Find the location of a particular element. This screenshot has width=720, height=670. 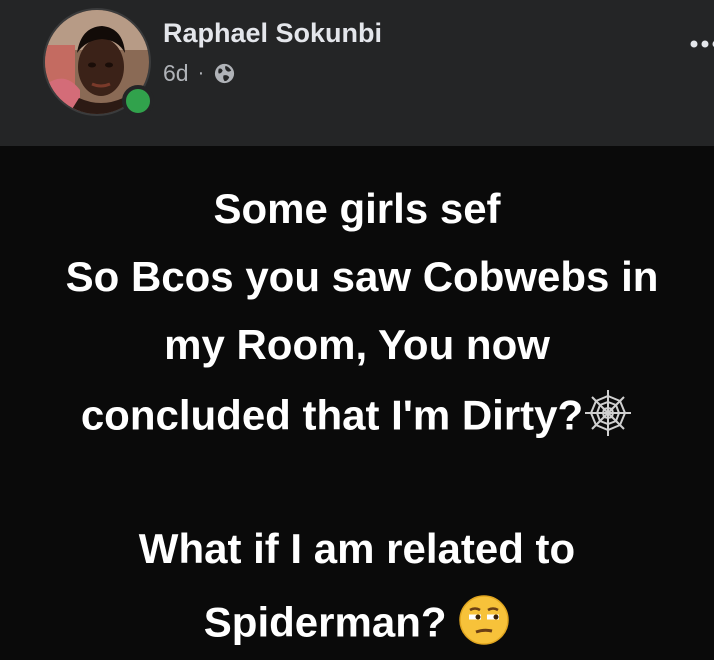

more-options-icon is located at coordinates (701, 44).